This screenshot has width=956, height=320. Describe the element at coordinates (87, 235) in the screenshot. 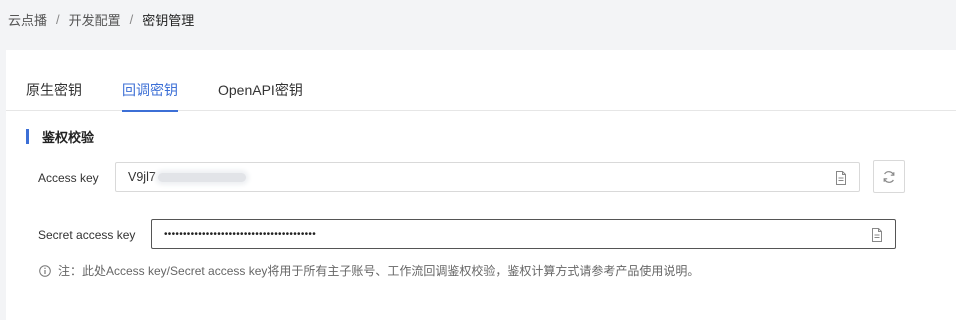

I see `secret-access-key-label: Secret access key` at that location.